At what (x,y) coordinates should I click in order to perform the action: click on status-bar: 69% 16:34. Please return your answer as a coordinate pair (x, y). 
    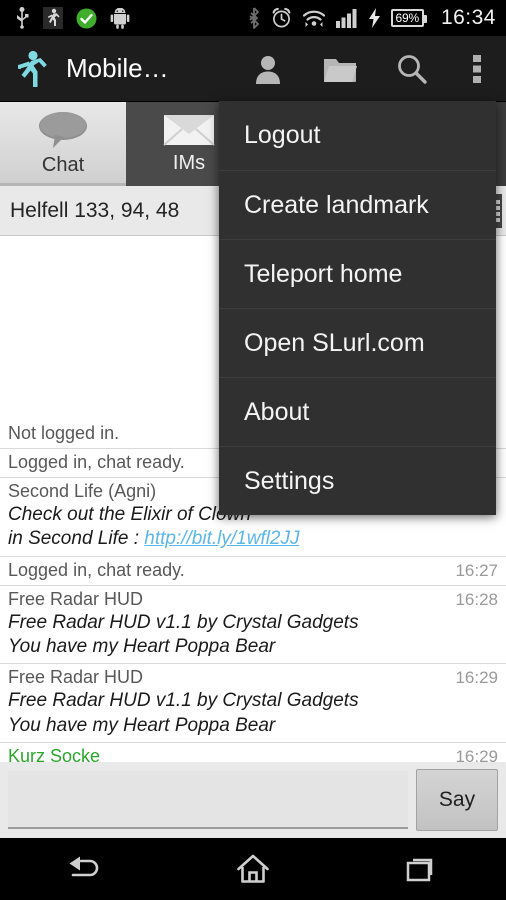
    Looking at the image, I should click on (253, 18).